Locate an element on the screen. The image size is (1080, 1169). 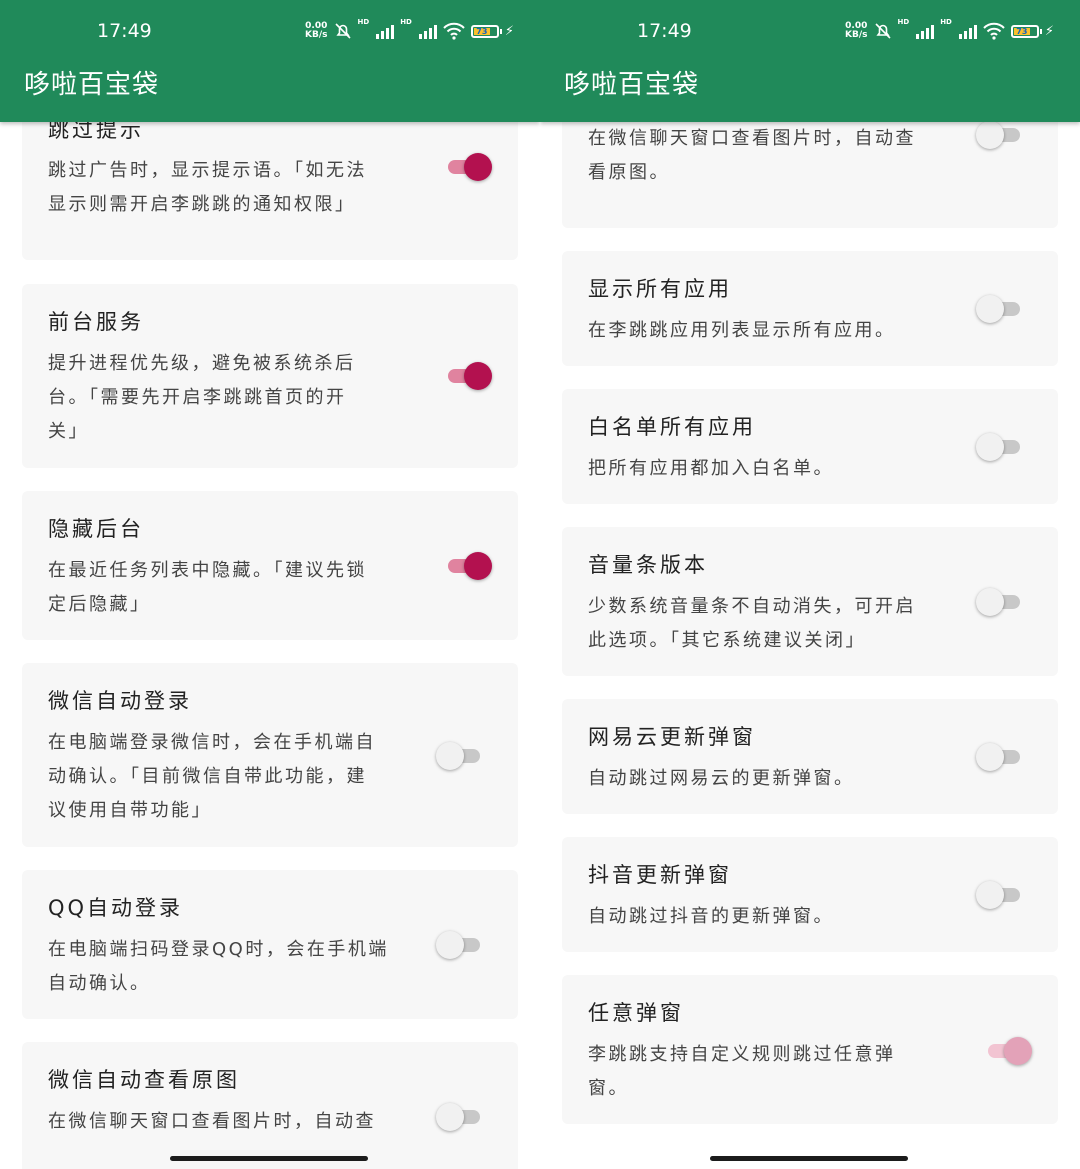
setting-desc: 把所有应用都加入白名单。 is located at coordinates (711, 468).